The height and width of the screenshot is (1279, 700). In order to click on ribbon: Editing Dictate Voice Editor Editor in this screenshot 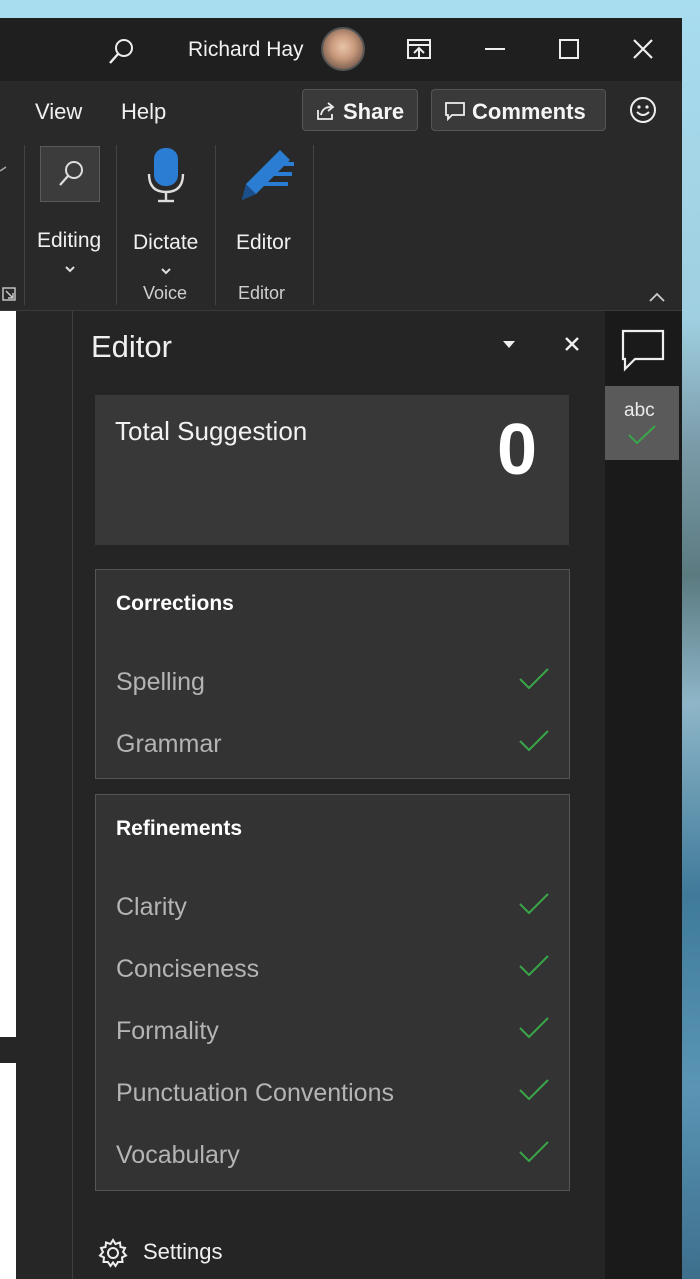, I will do `click(341, 226)`.